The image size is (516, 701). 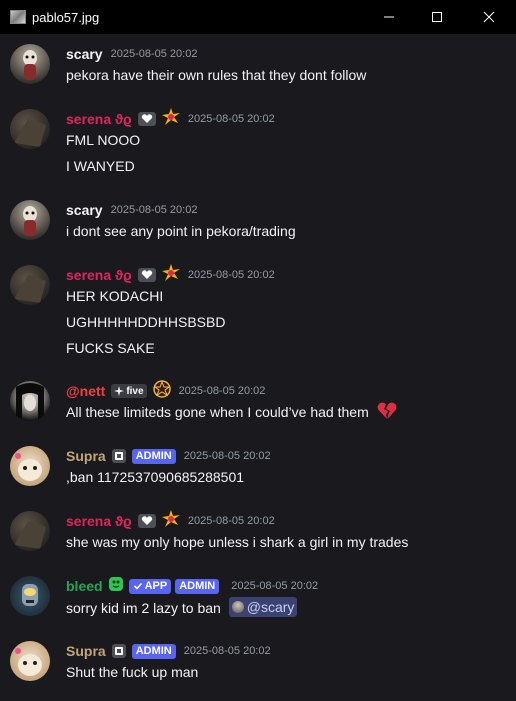 I want to click on minimize-button, so click(x=389, y=17).